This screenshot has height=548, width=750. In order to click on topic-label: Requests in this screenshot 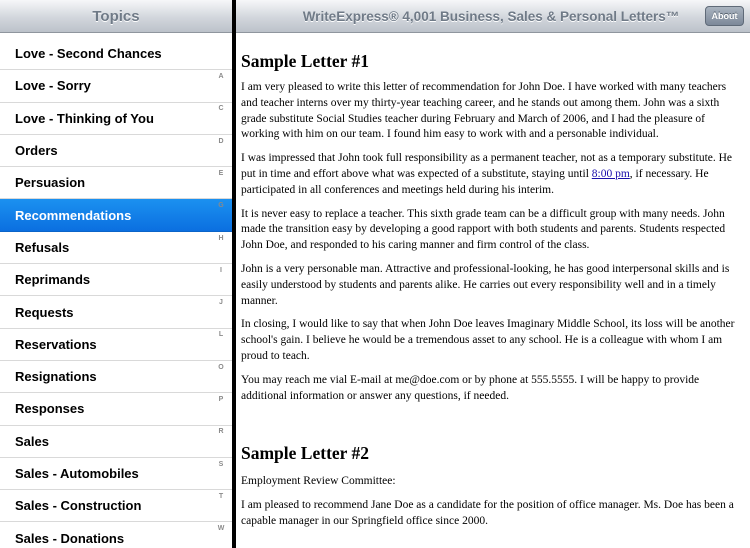, I will do `click(44, 312)`.